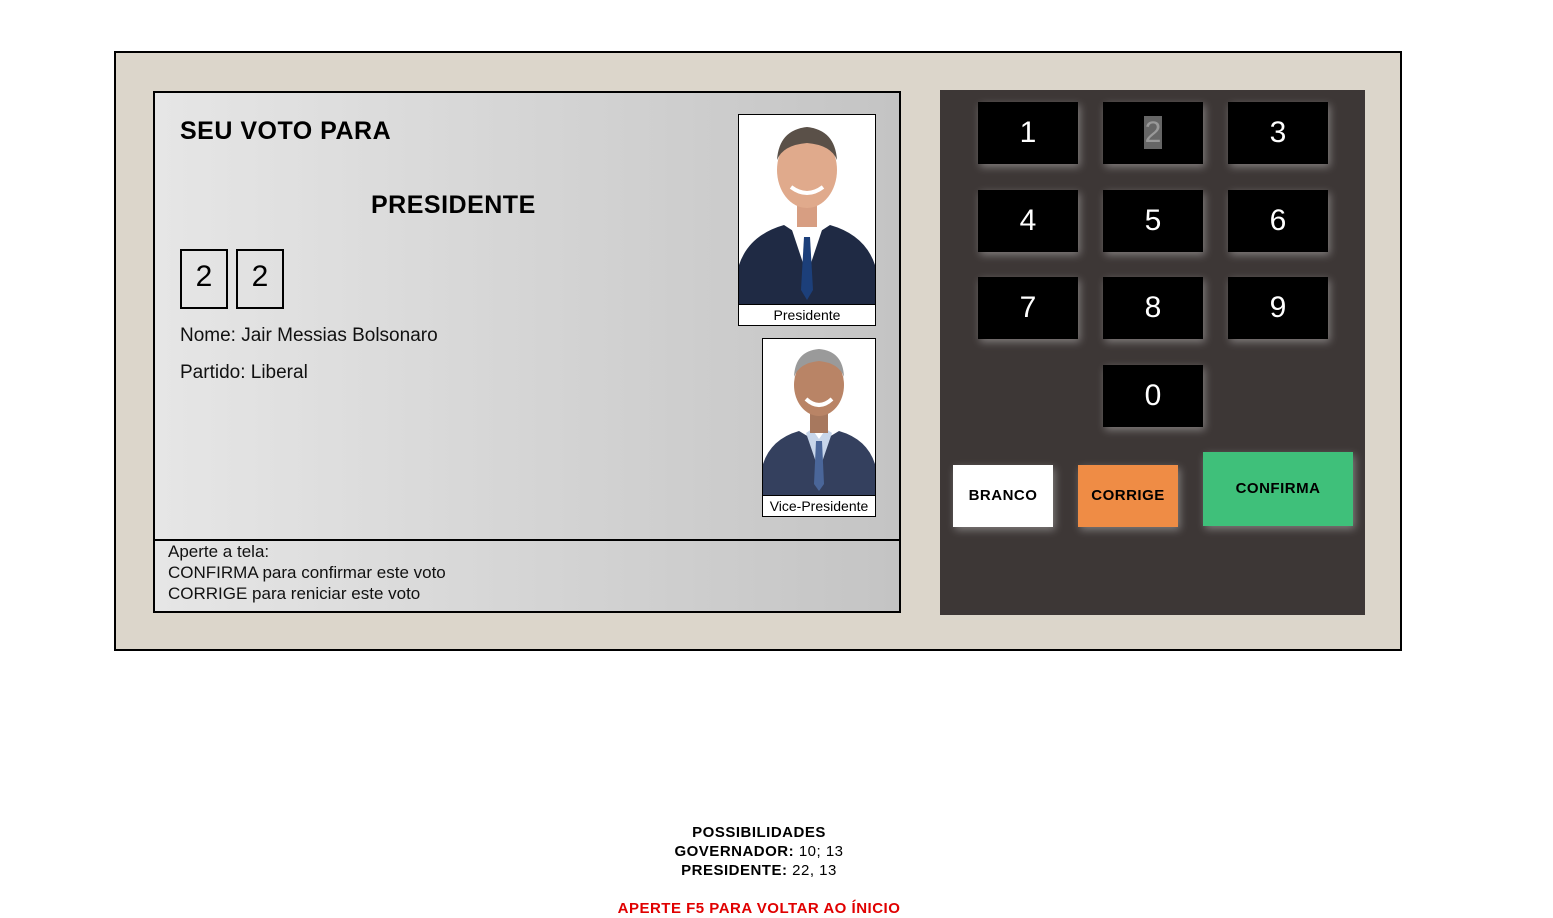 The width and height of the screenshot is (1553, 918). I want to click on confirma-button: CONFIRMA, so click(1278, 489).